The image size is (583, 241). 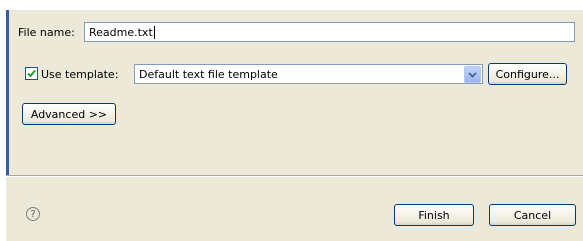 I want to click on text-caret, so click(x=154, y=32).